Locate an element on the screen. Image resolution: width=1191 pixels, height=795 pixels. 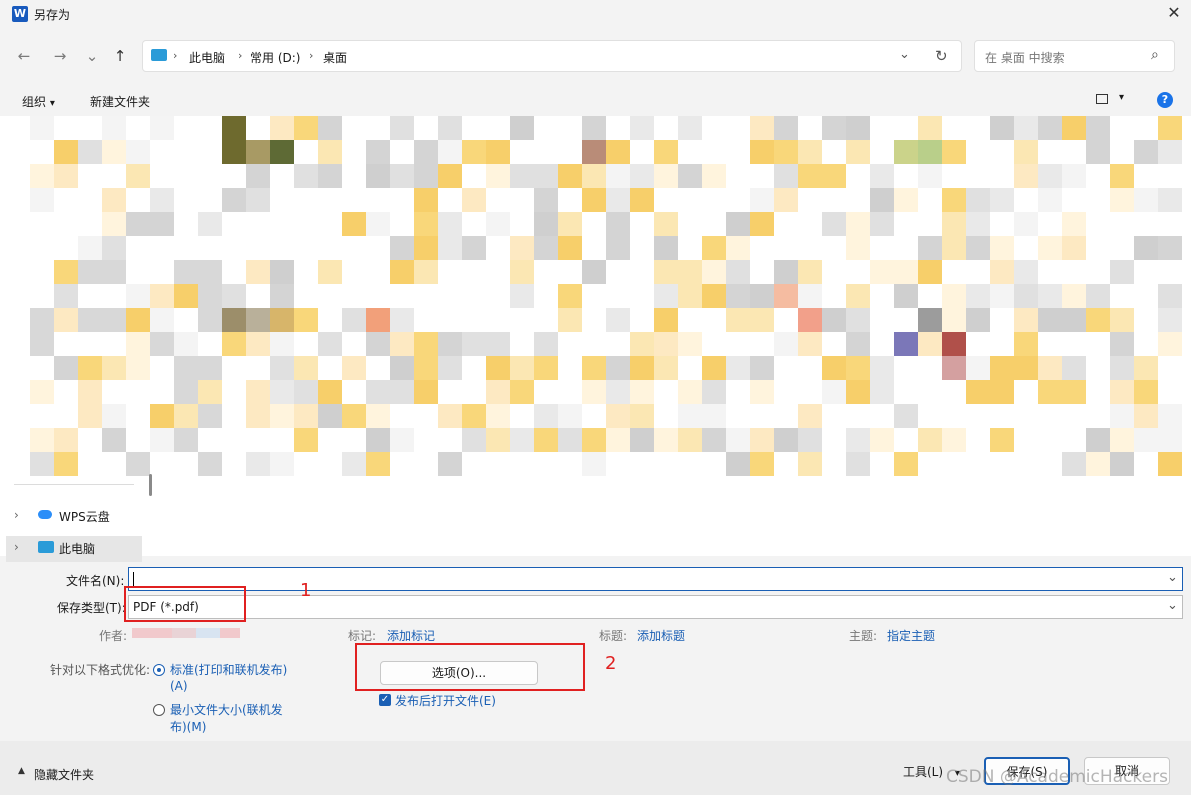
address-dropdown-chevron-icon: ⌄ is located at coordinates (904, 54).